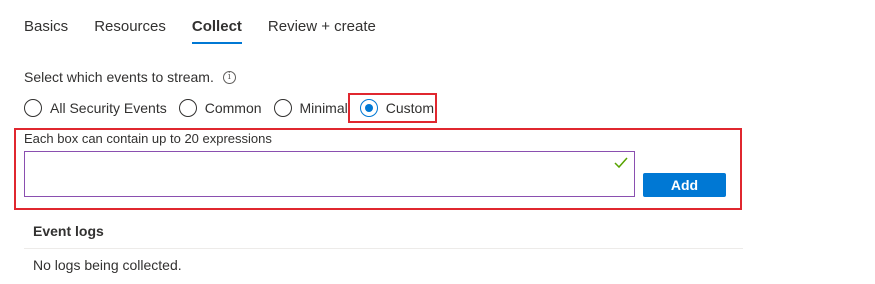  I want to click on tab-collect: Collect, so click(216, 23).